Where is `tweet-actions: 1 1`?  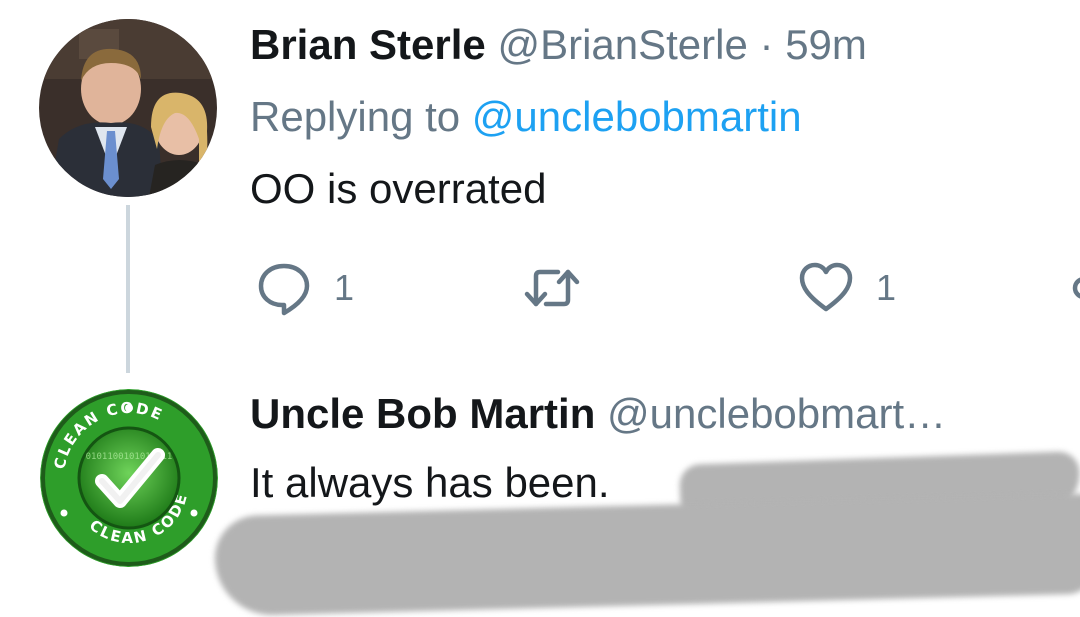 tweet-actions: 1 1 is located at coordinates (665, 288).